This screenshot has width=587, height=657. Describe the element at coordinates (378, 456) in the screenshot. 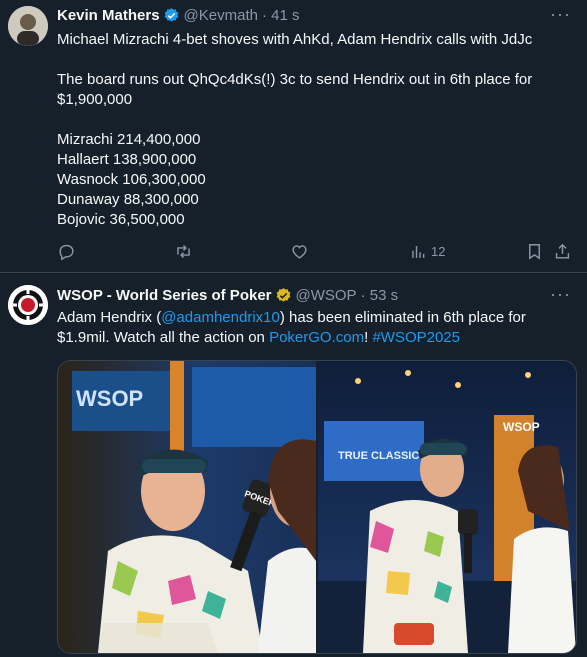

I see `screen-text: TRUE CLASSIC` at that location.